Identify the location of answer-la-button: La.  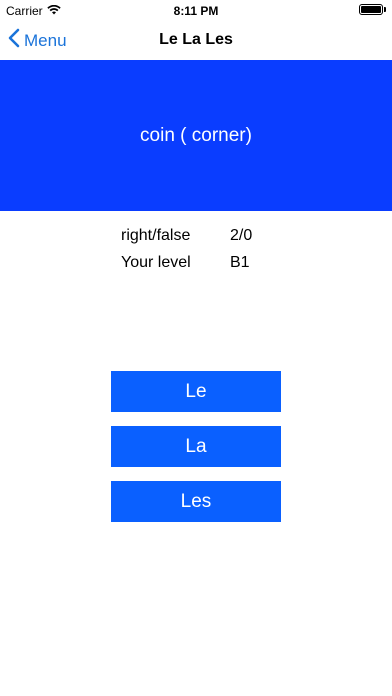
(196, 446).